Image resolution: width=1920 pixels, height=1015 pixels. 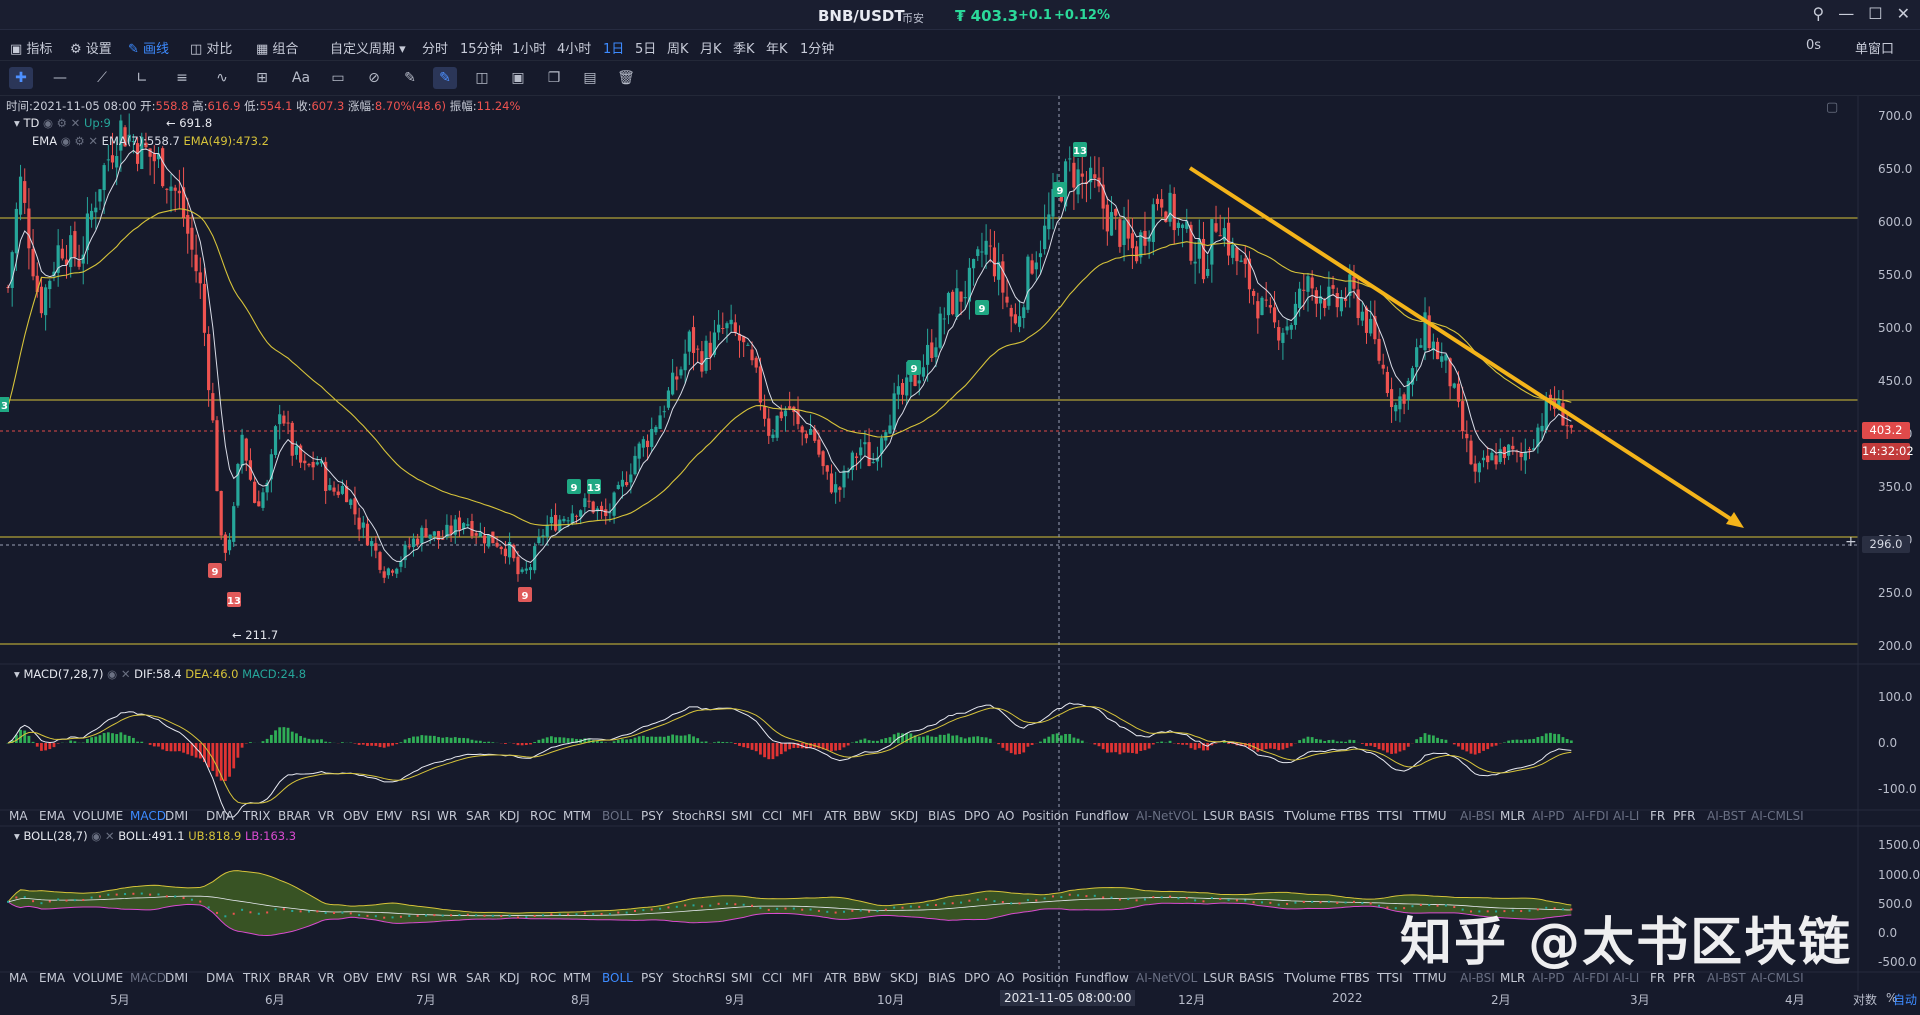 What do you see at coordinates (1390, 816) in the screenshot?
I see `indicator-tab-ttsi: TTSI` at bounding box center [1390, 816].